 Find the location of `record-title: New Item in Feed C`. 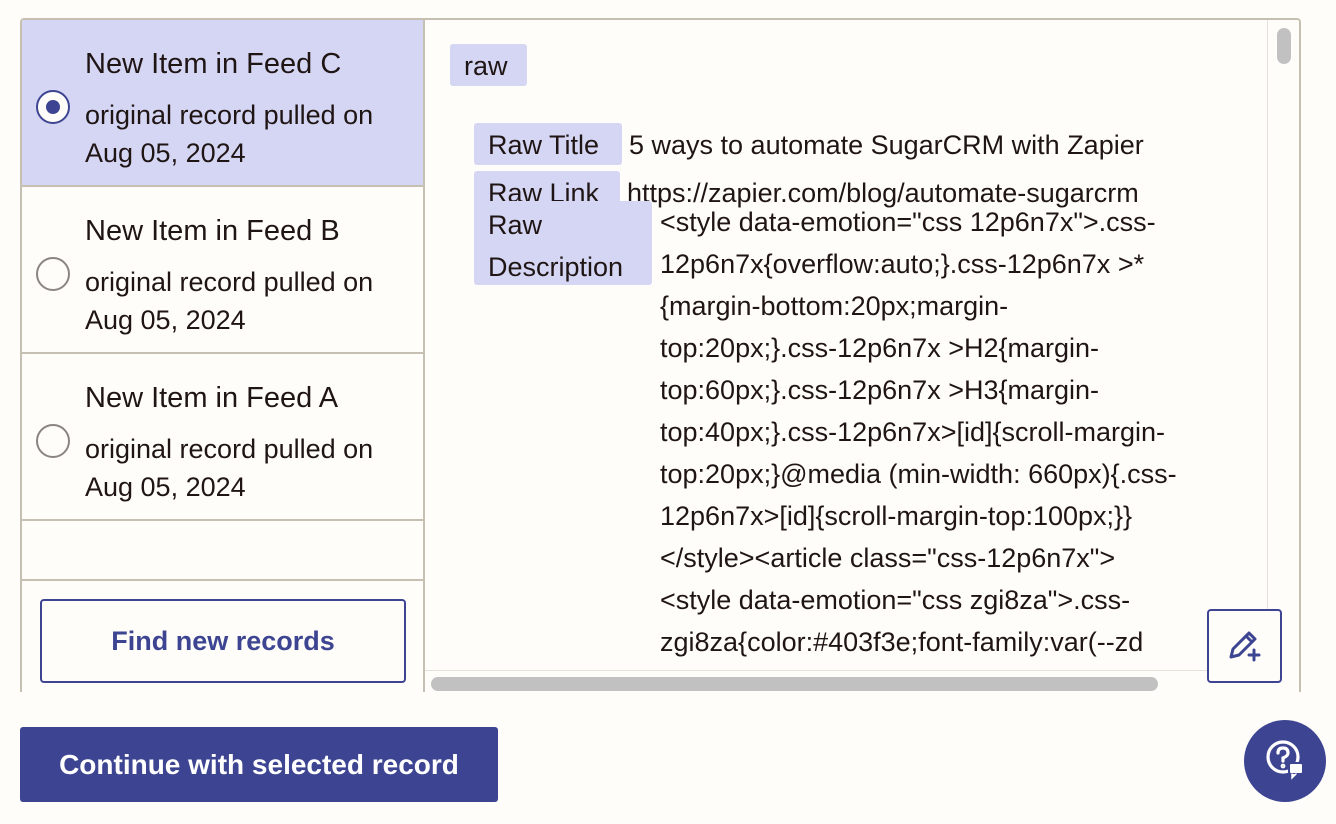

record-title: New Item in Feed C is located at coordinates (213, 64).